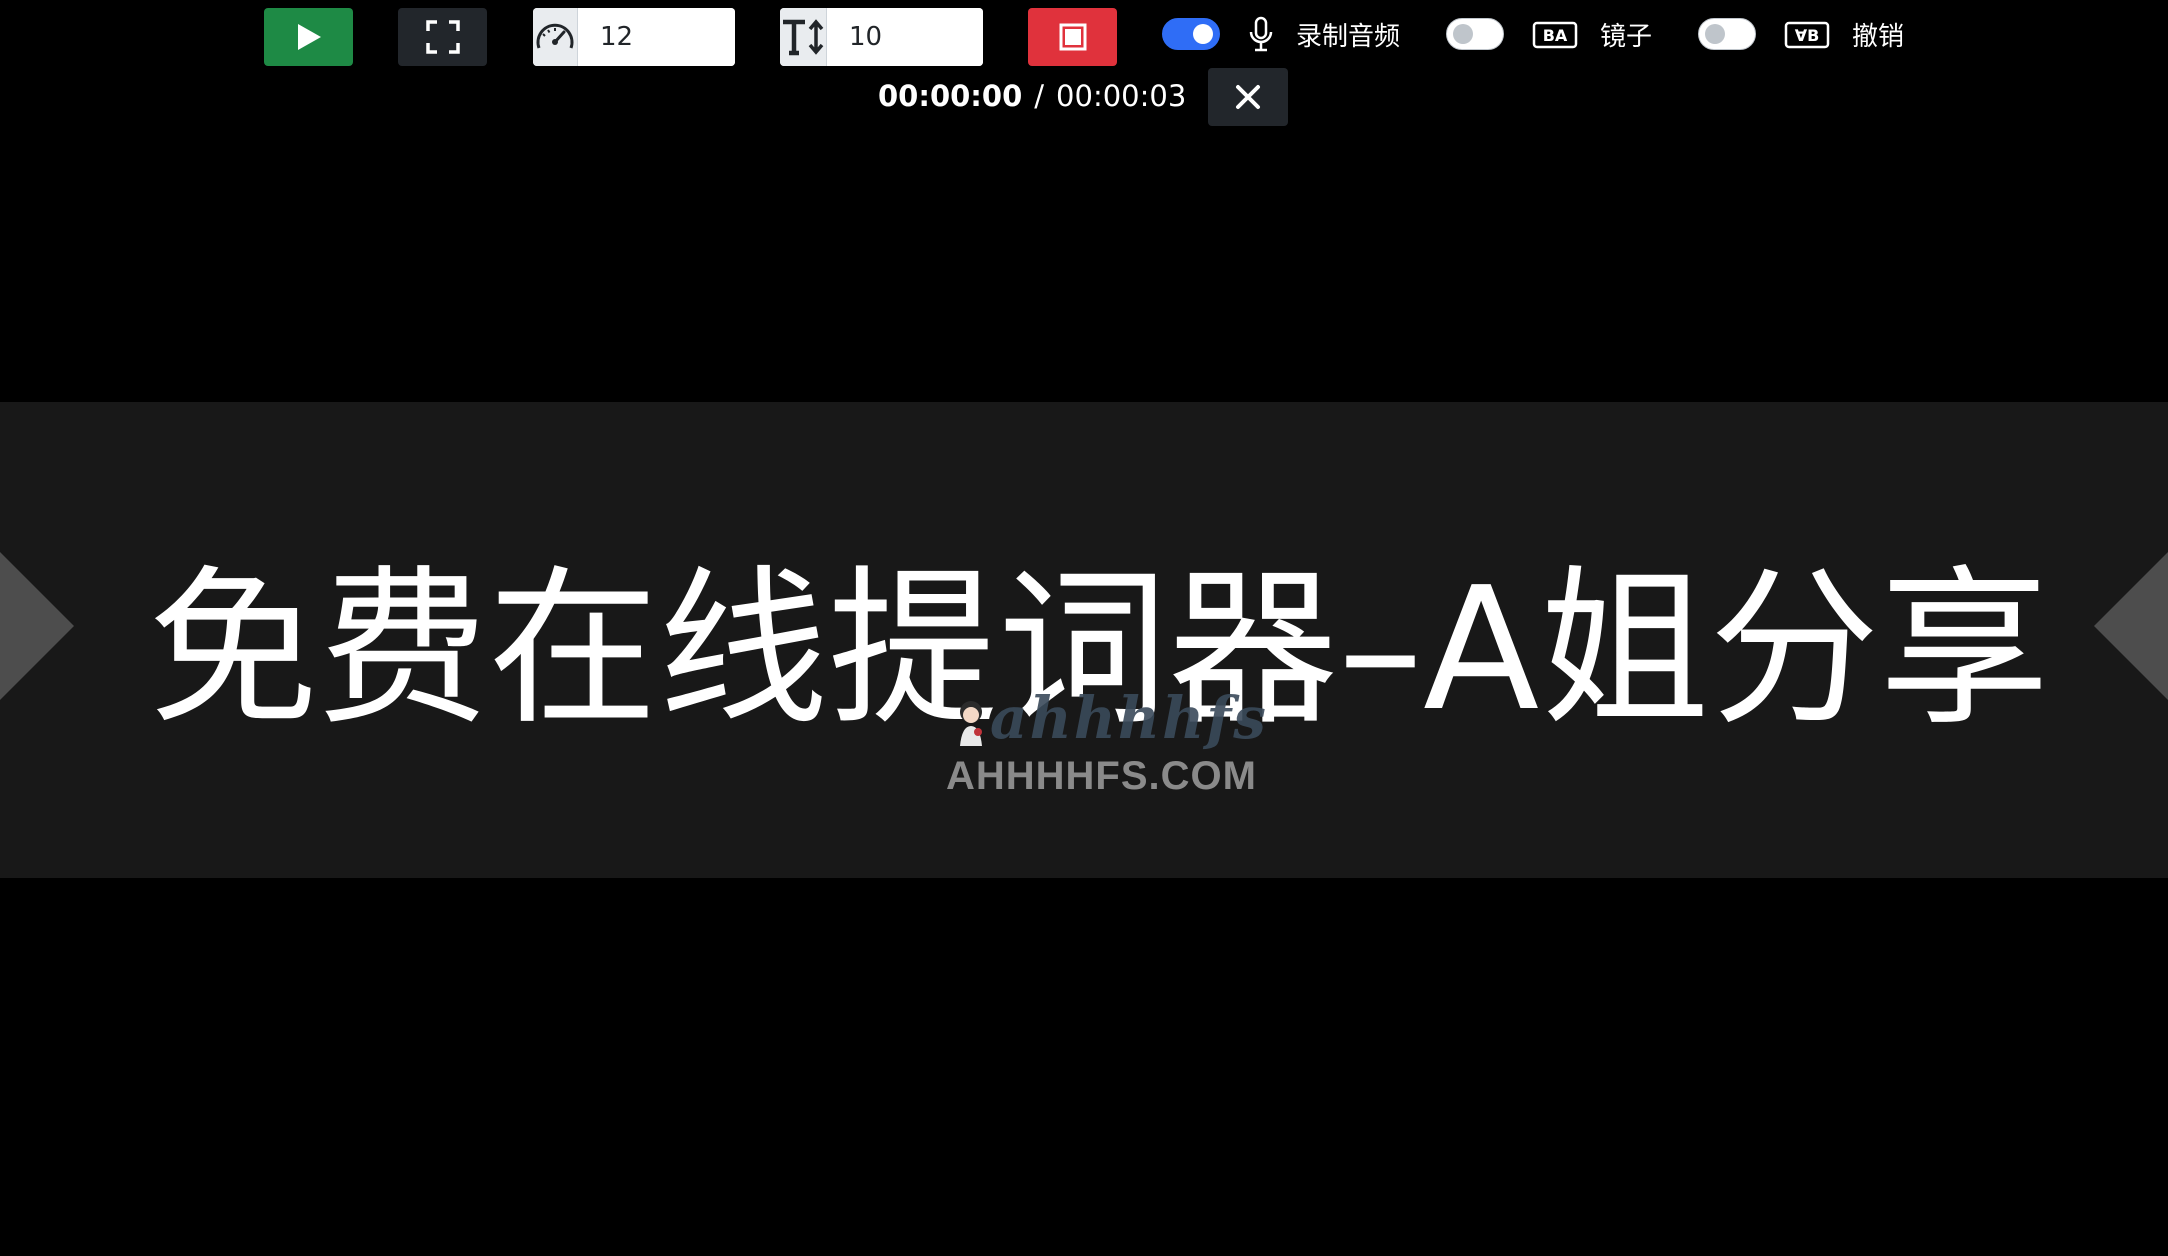 The width and height of the screenshot is (2168, 1256). I want to click on reverse-toggle, so click(1727, 34).